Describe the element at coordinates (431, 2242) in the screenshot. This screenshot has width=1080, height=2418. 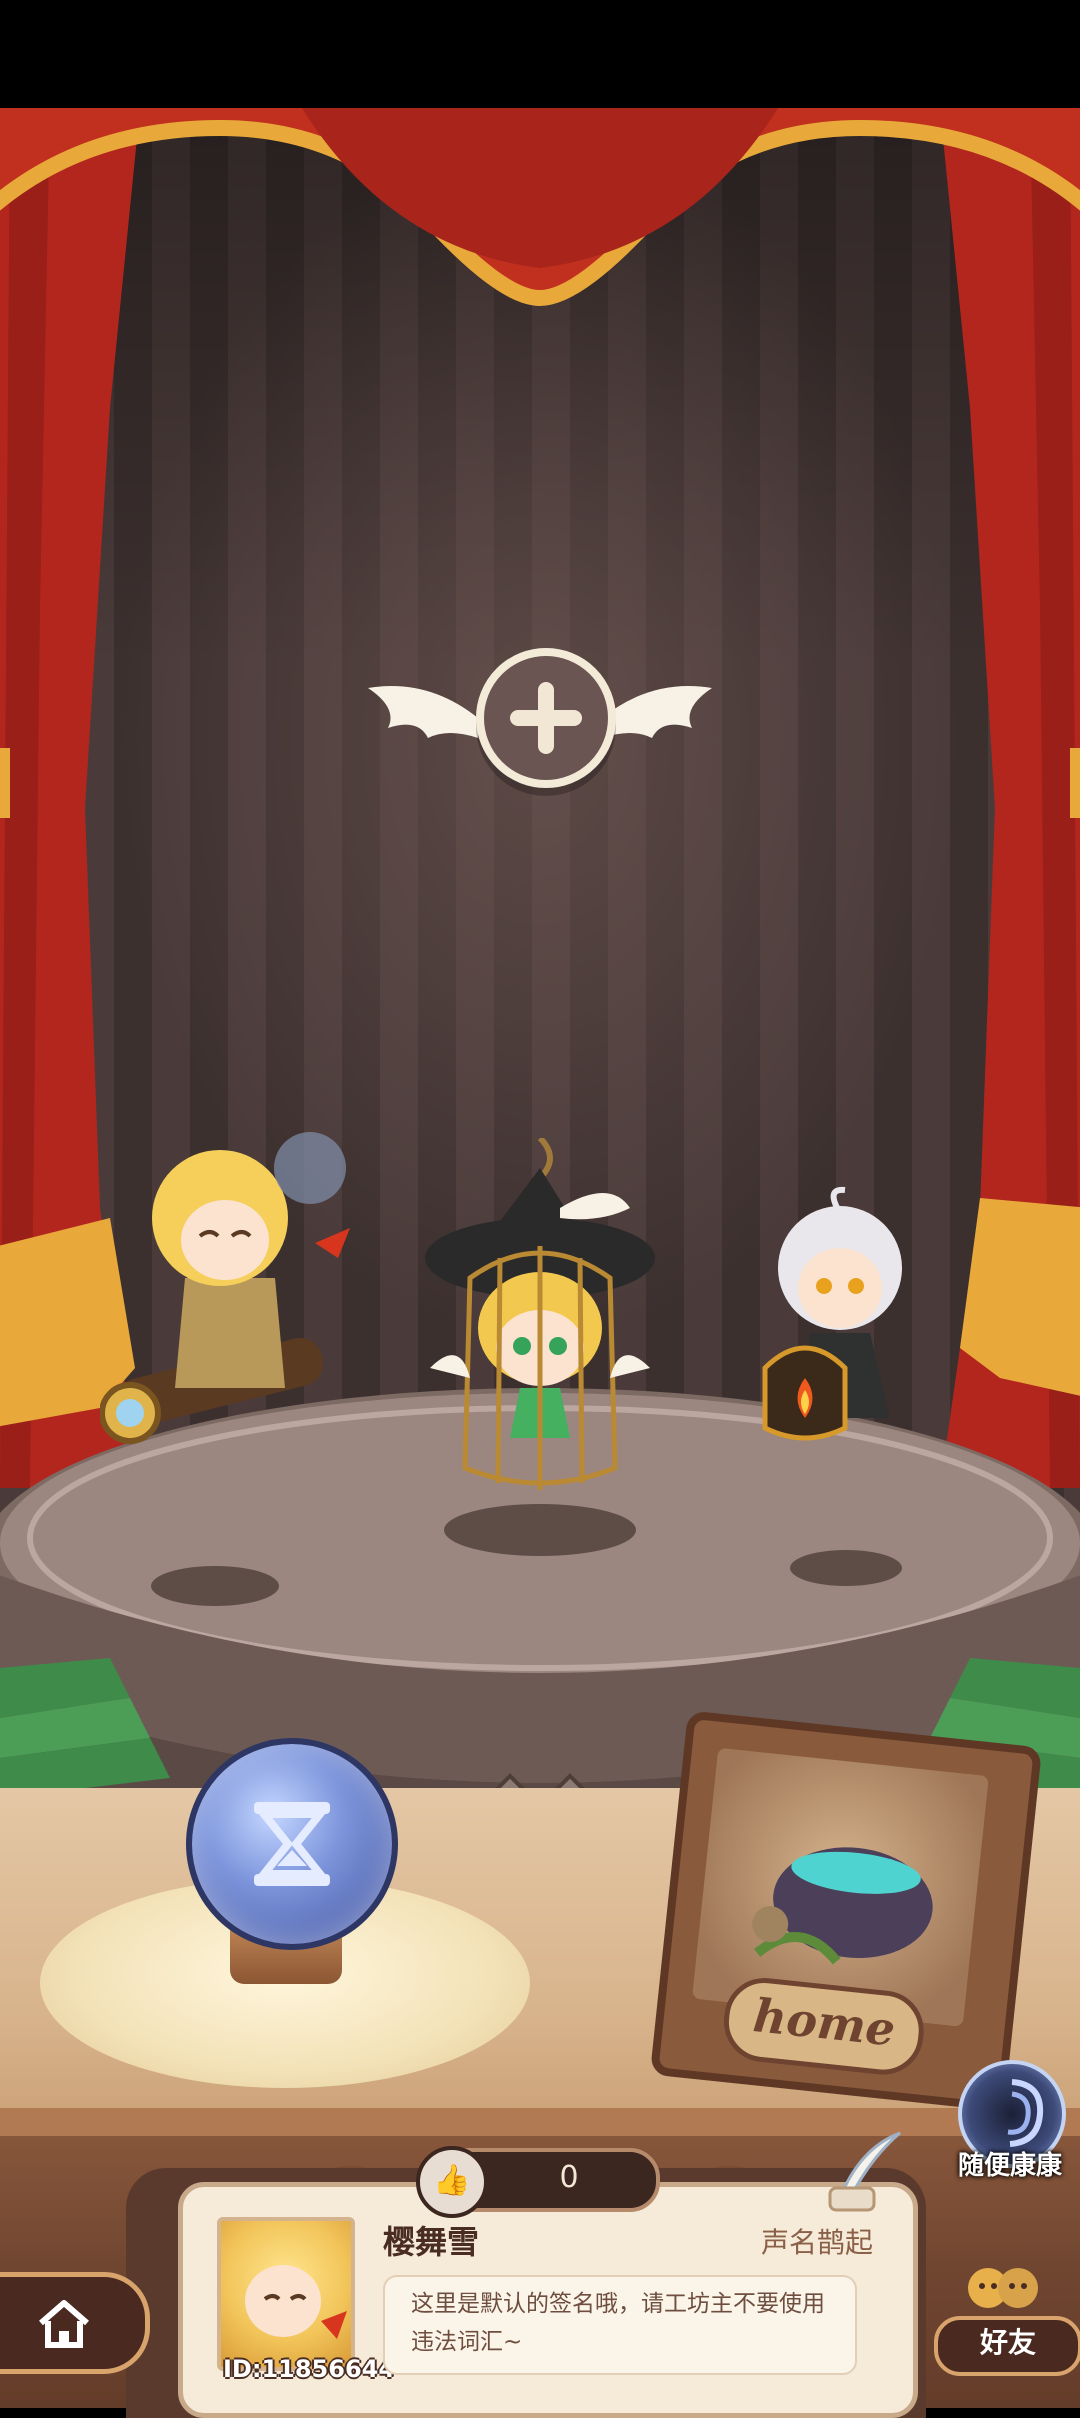
I see `username: 樱舞雪` at that location.